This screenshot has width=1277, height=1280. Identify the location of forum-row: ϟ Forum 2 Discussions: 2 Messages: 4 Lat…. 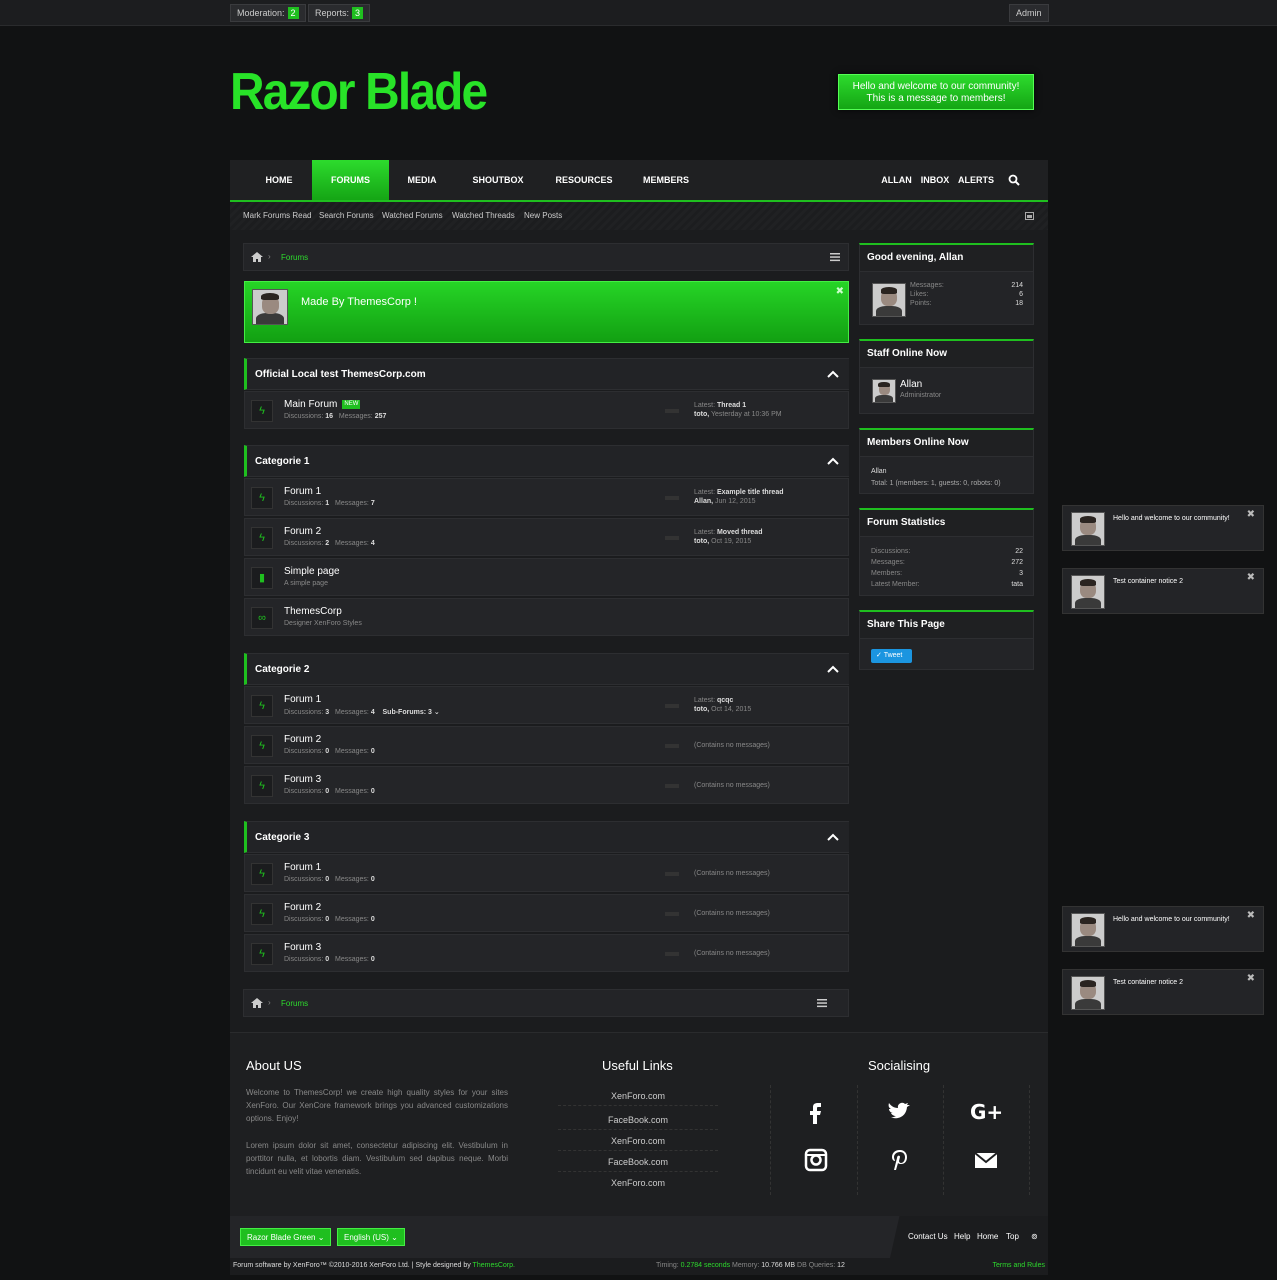
(546, 537).